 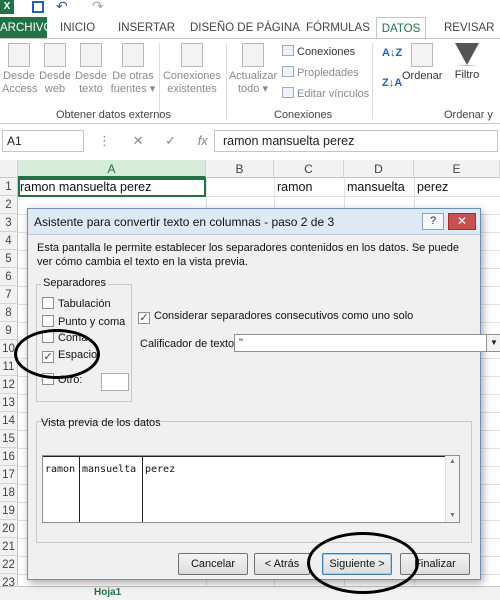 I want to click on formula-input: ramon mansuelta perez, so click(x=356, y=141).